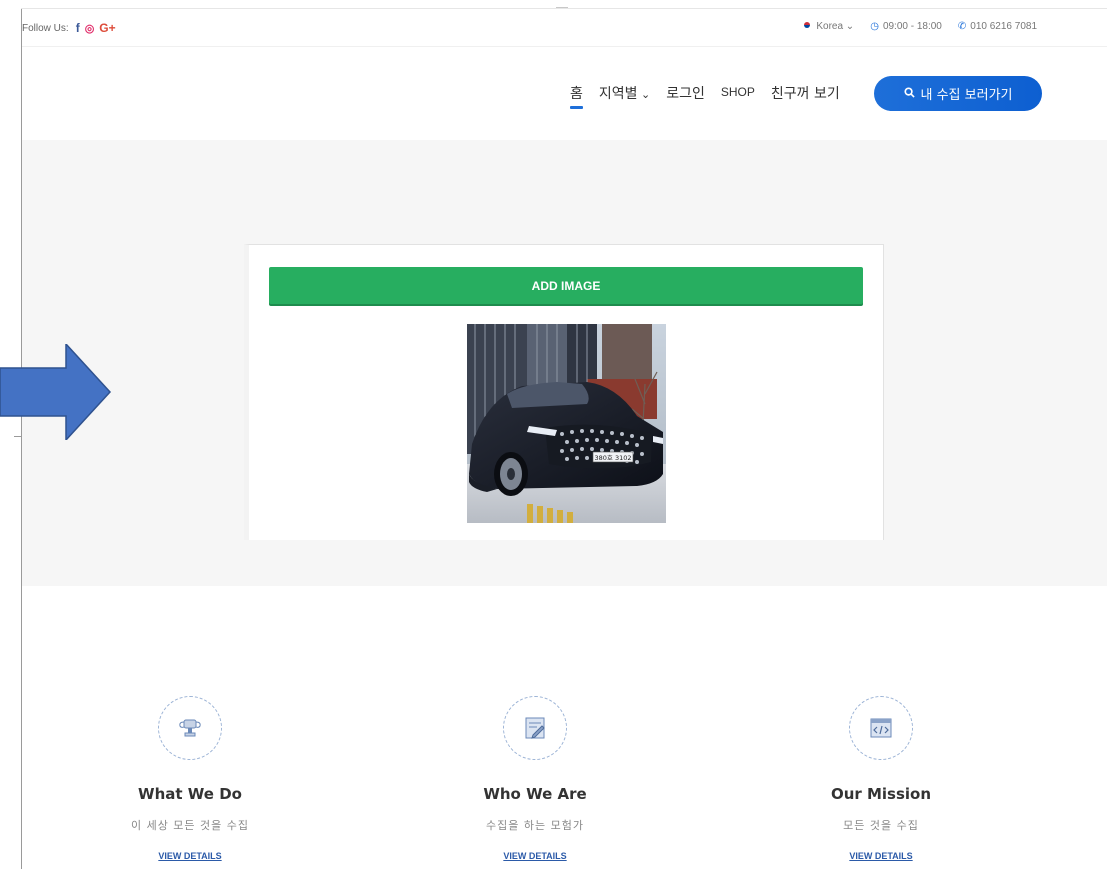 This screenshot has height=869, width=1107. I want to click on language-selector: Korea ⌄, so click(828, 26).